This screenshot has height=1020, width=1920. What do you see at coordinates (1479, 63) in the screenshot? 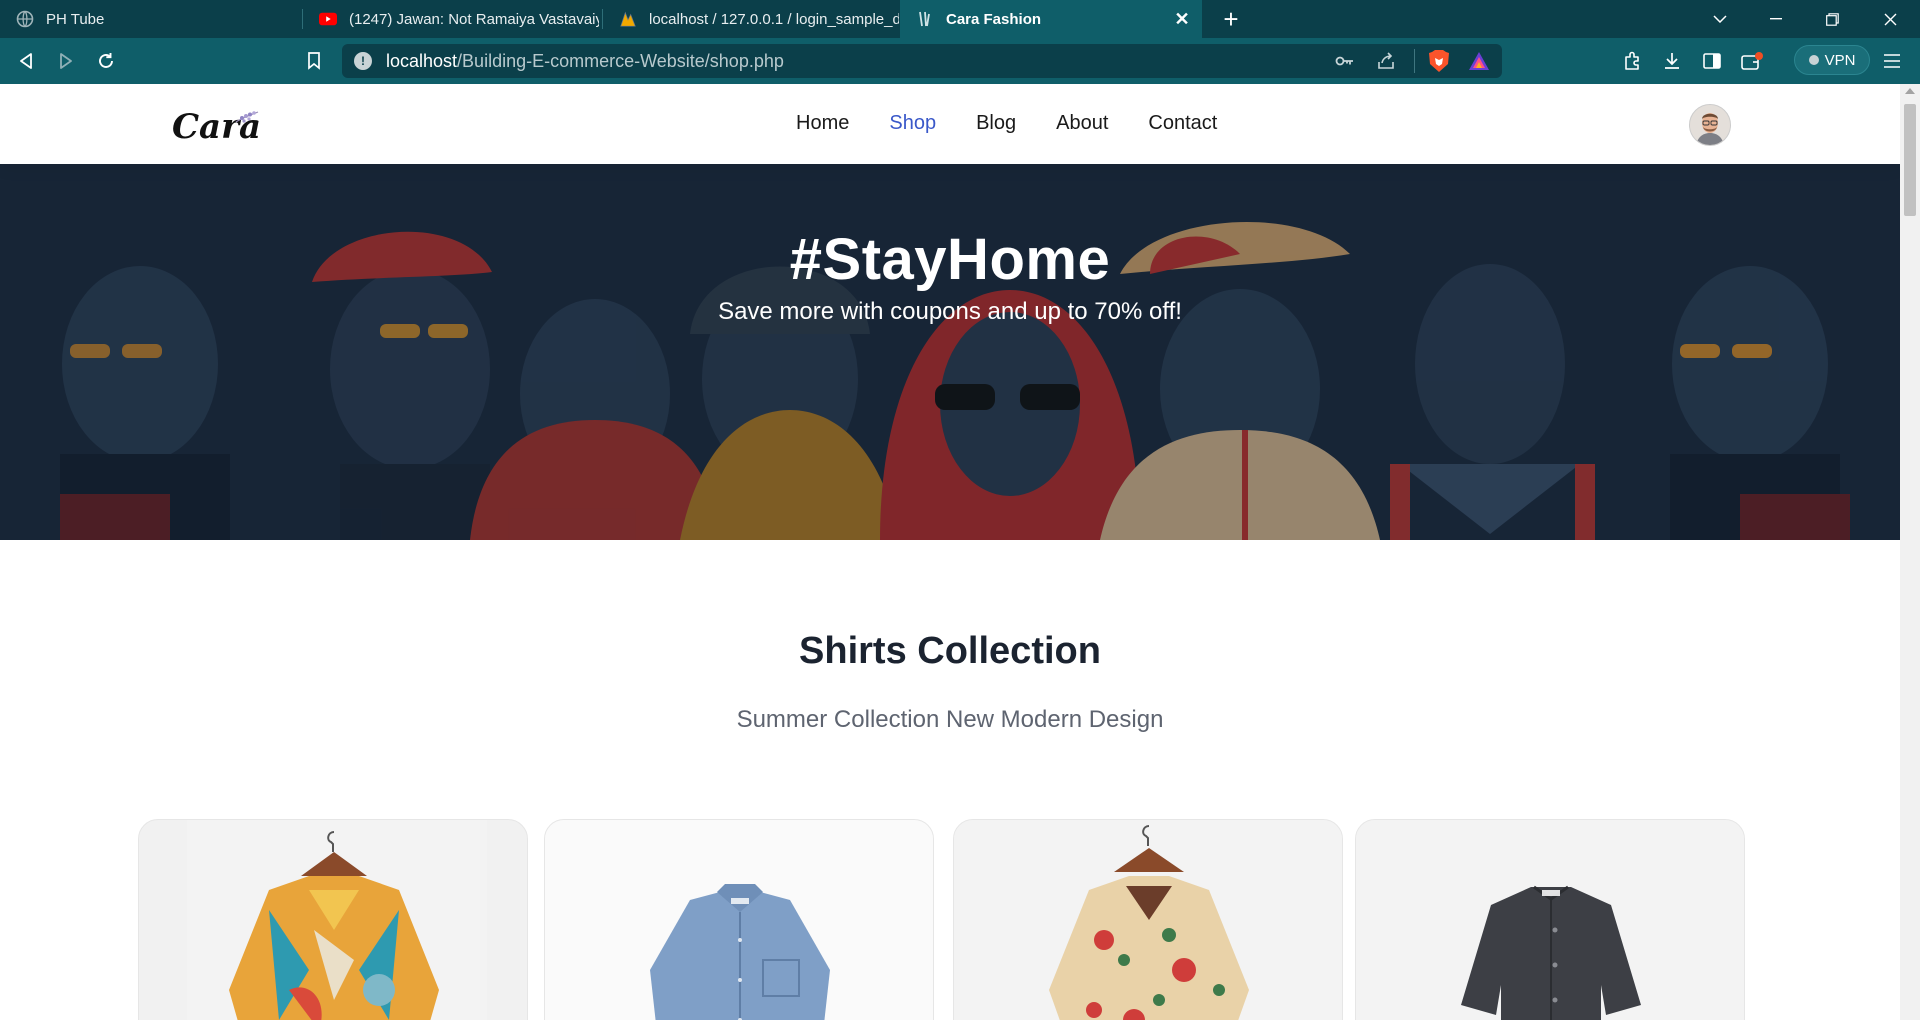
I see `brave-rewards-icon` at bounding box center [1479, 63].